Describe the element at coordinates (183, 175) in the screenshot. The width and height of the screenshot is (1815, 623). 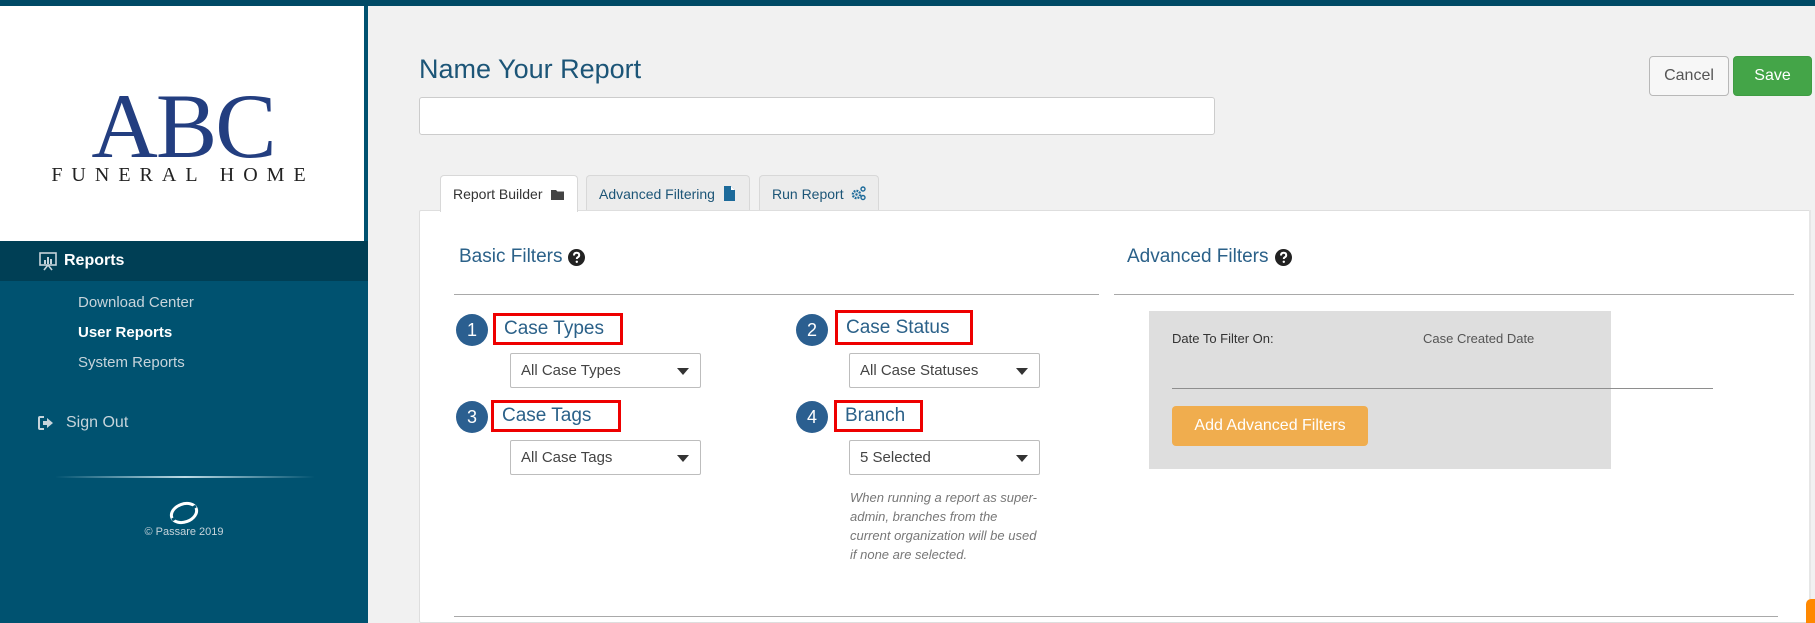
I see `logo-sub-text: Funeral Home` at that location.